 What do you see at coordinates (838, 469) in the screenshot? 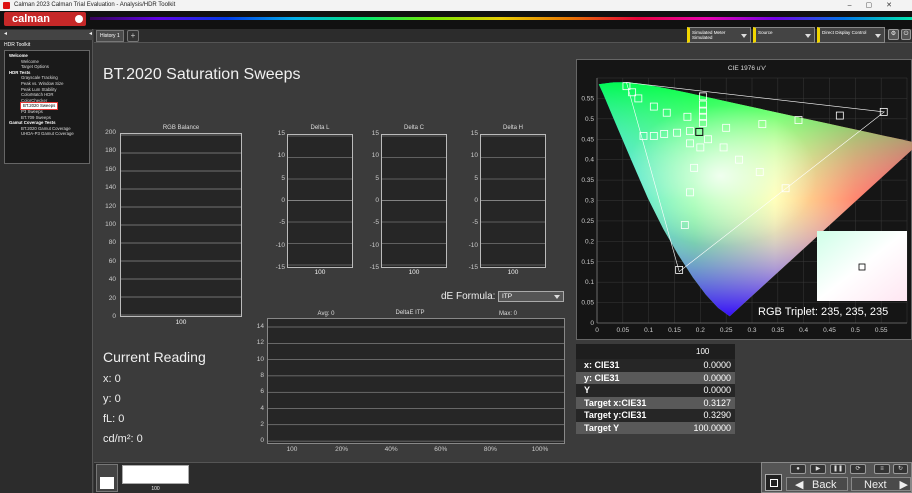
I see `pause-button: ❚❚` at bounding box center [838, 469].